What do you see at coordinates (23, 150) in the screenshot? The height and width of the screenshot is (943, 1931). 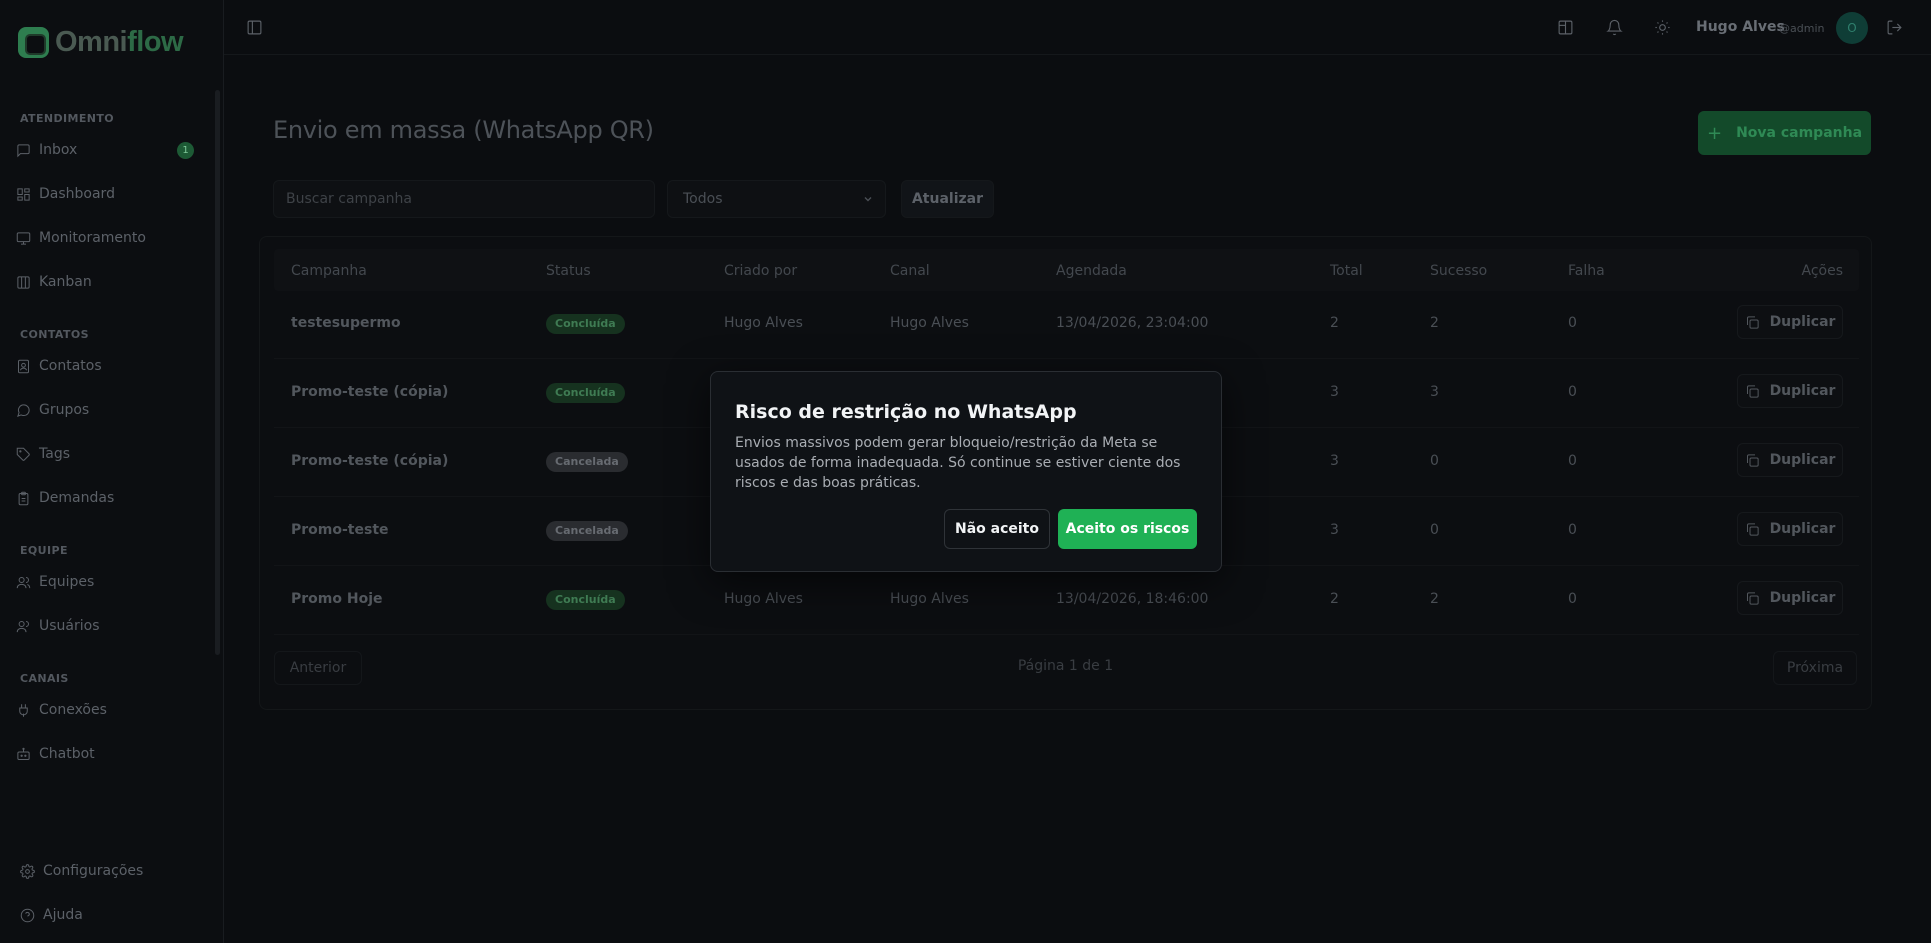 I see `message-square-icon` at bounding box center [23, 150].